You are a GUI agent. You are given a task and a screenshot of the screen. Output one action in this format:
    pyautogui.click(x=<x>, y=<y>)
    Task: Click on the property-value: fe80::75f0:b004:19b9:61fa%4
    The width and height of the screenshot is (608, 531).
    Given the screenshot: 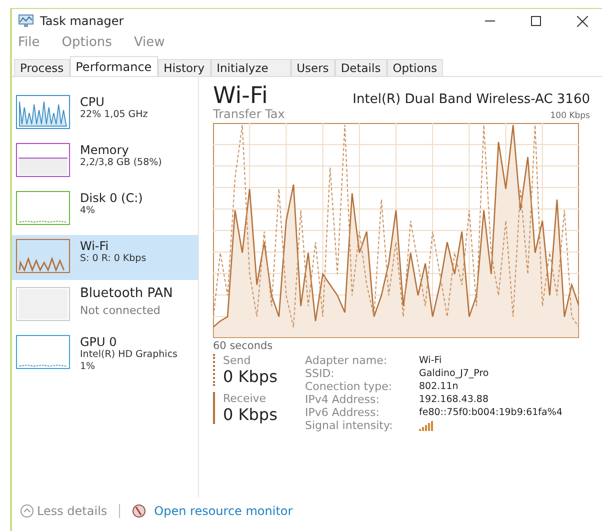 What is the action you would take?
    pyautogui.click(x=490, y=412)
    